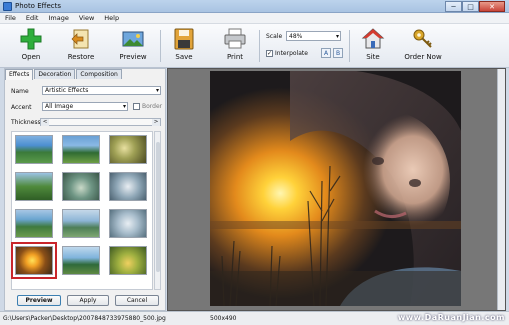 The height and width of the screenshot is (325, 509). I want to click on scale-select: 48% ▾, so click(313, 36).